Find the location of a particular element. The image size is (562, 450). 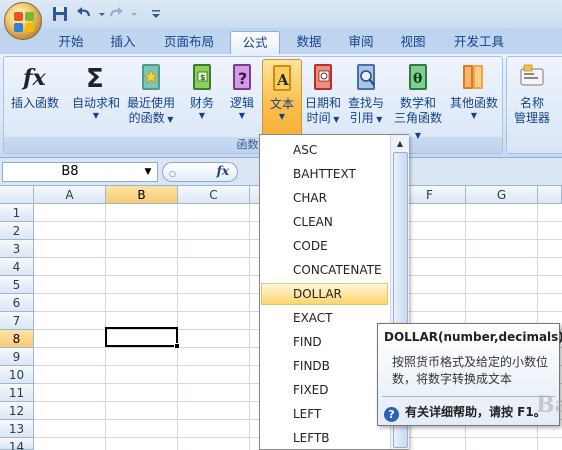

undo-icon is located at coordinates (84, 14).